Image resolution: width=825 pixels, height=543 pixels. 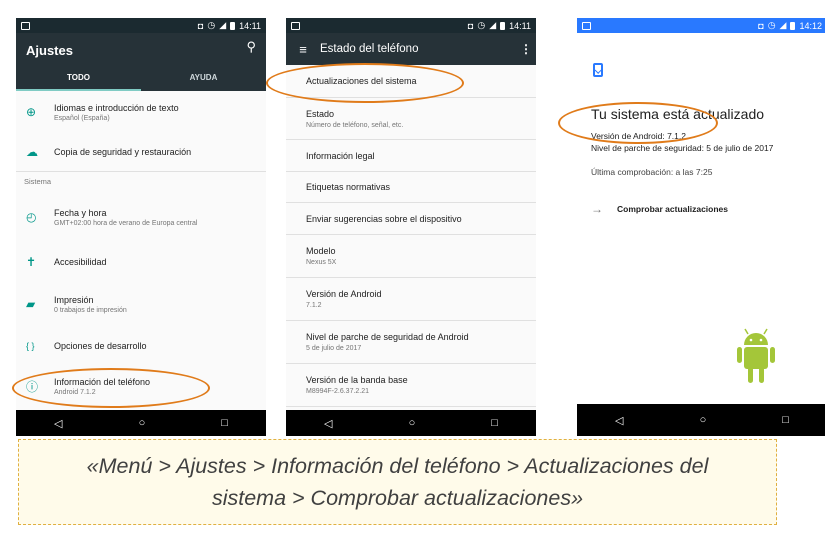 What do you see at coordinates (526, 49) in the screenshot?
I see `more-vert-icon: ⋮` at bounding box center [526, 49].